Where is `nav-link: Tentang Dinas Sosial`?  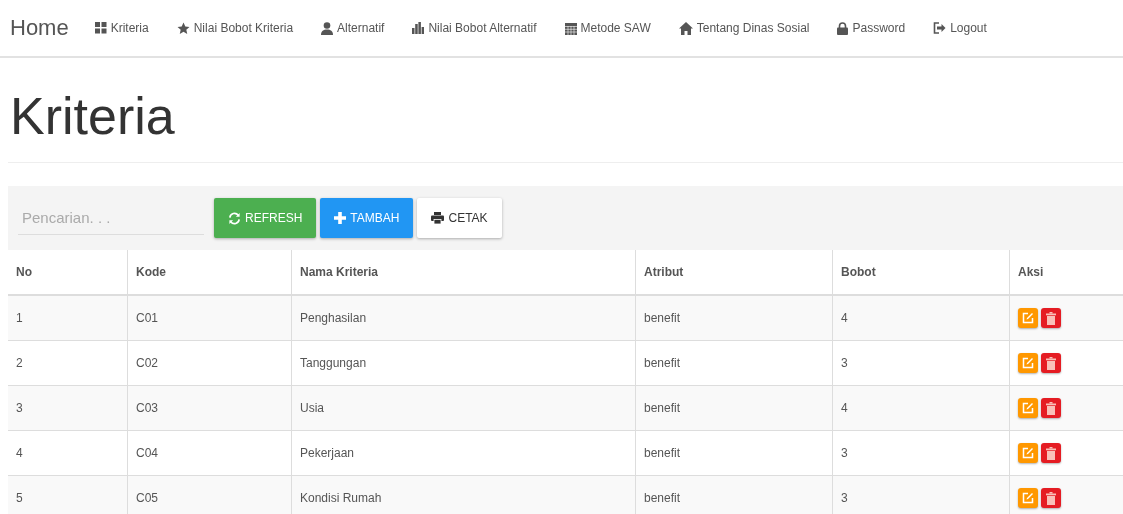
nav-link: Tentang Dinas Sosial is located at coordinates (744, 28).